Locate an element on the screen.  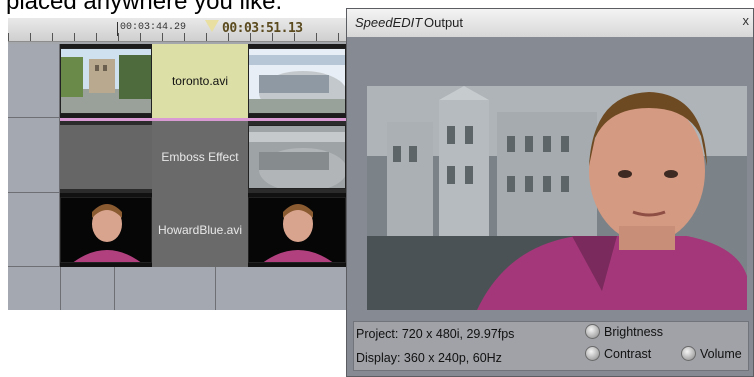
display-info: Display: 360 x 240p, 60Hz is located at coordinates (429, 358).